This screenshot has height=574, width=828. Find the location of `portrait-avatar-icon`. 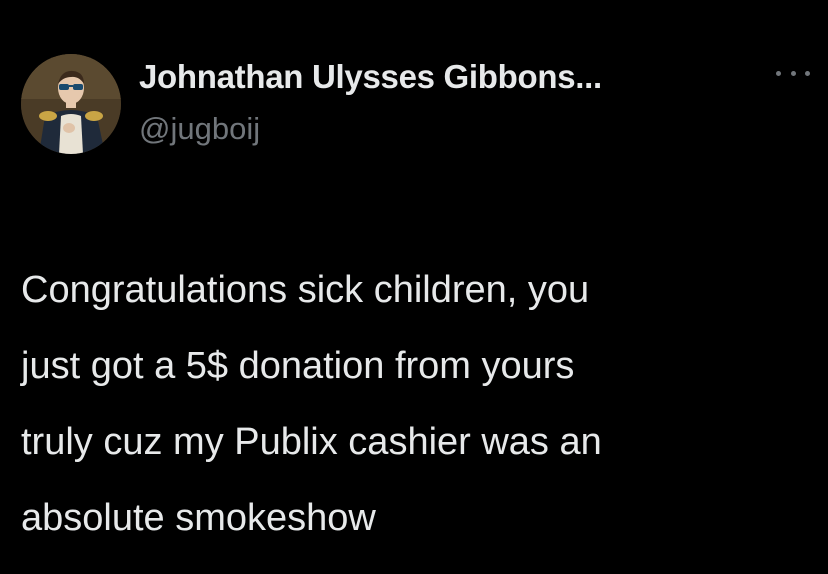

portrait-avatar-icon is located at coordinates (71, 104).